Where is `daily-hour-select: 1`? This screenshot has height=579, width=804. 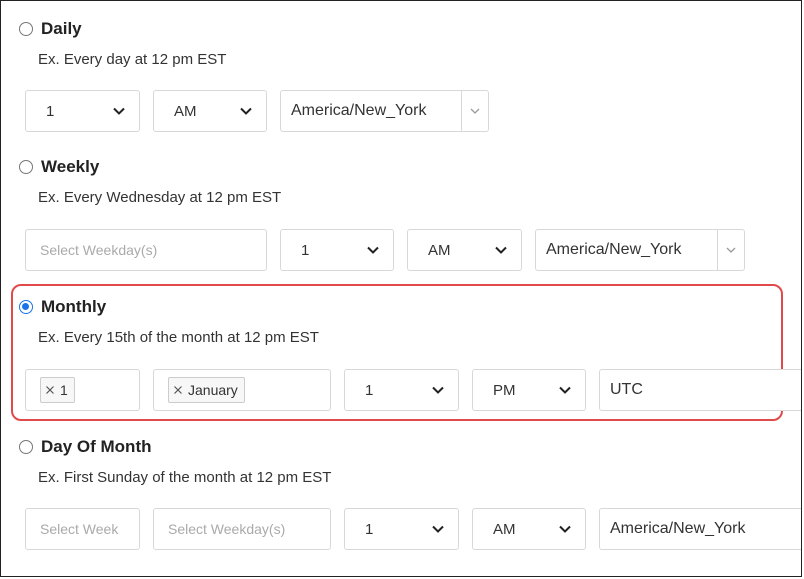
daily-hour-select: 1 is located at coordinates (82, 111).